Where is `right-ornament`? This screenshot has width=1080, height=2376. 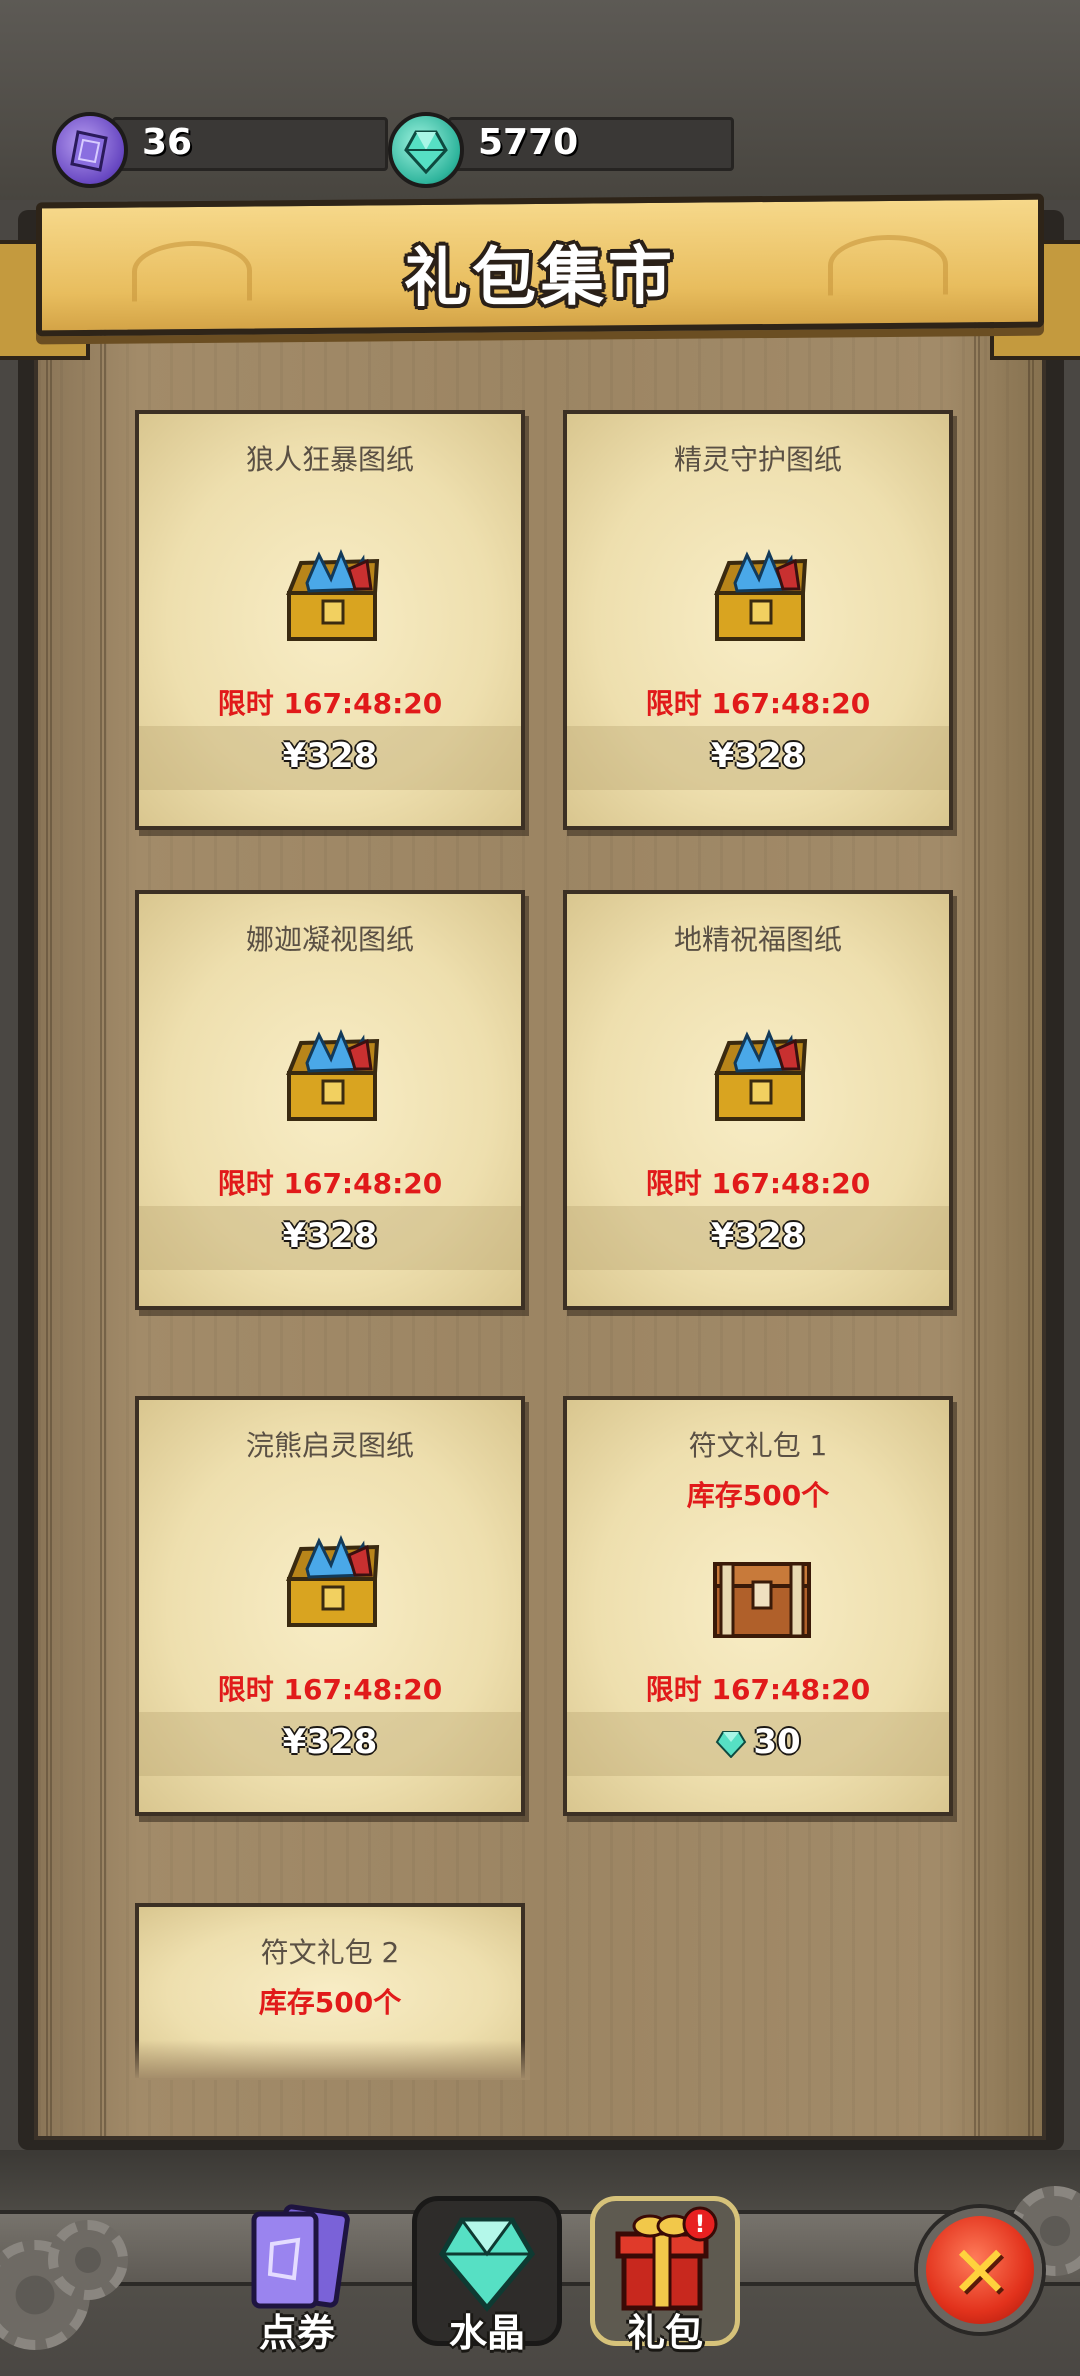 right-ornament is located at coordinates (1004, 1220).